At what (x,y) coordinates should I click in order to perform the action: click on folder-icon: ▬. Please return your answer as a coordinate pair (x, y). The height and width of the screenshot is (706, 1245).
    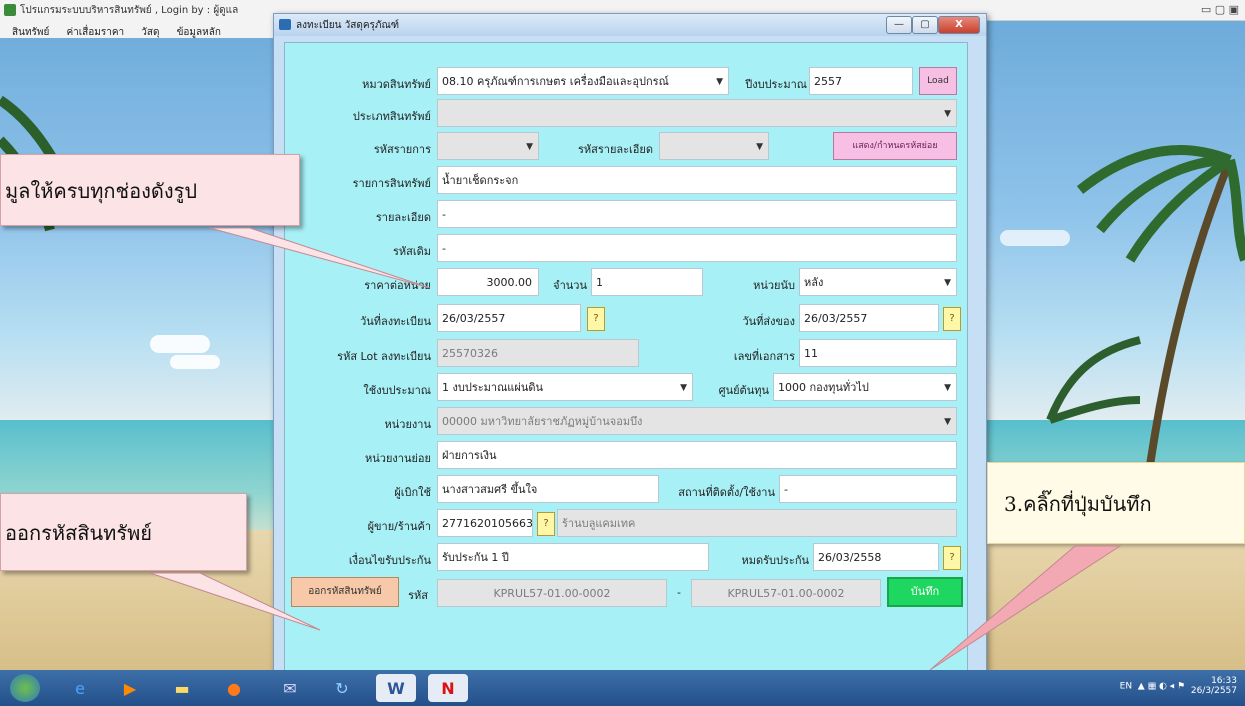
    Looking at the image, I should click on (182, 688).